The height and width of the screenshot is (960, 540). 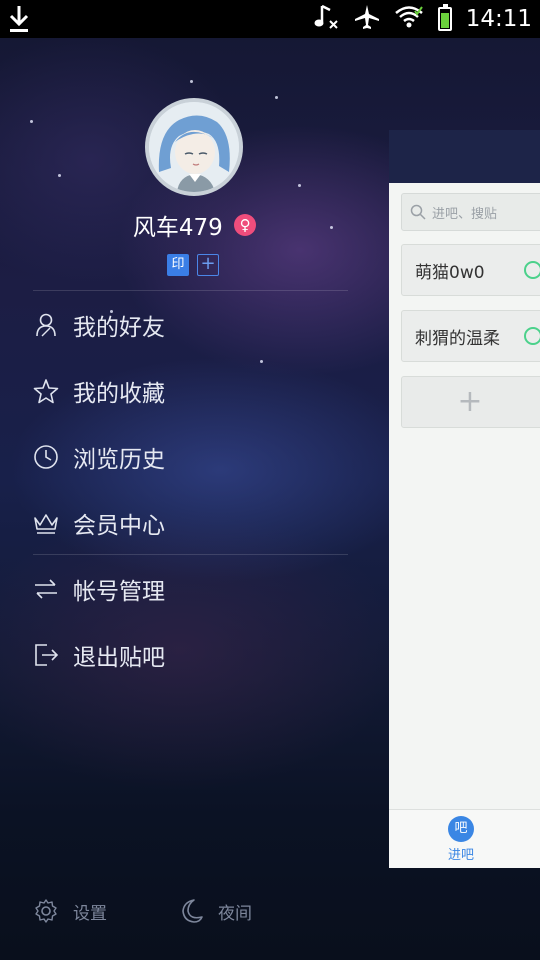 I want to click on bottom-tab-bar: 吧 进吧, so click(x=464, y=838).